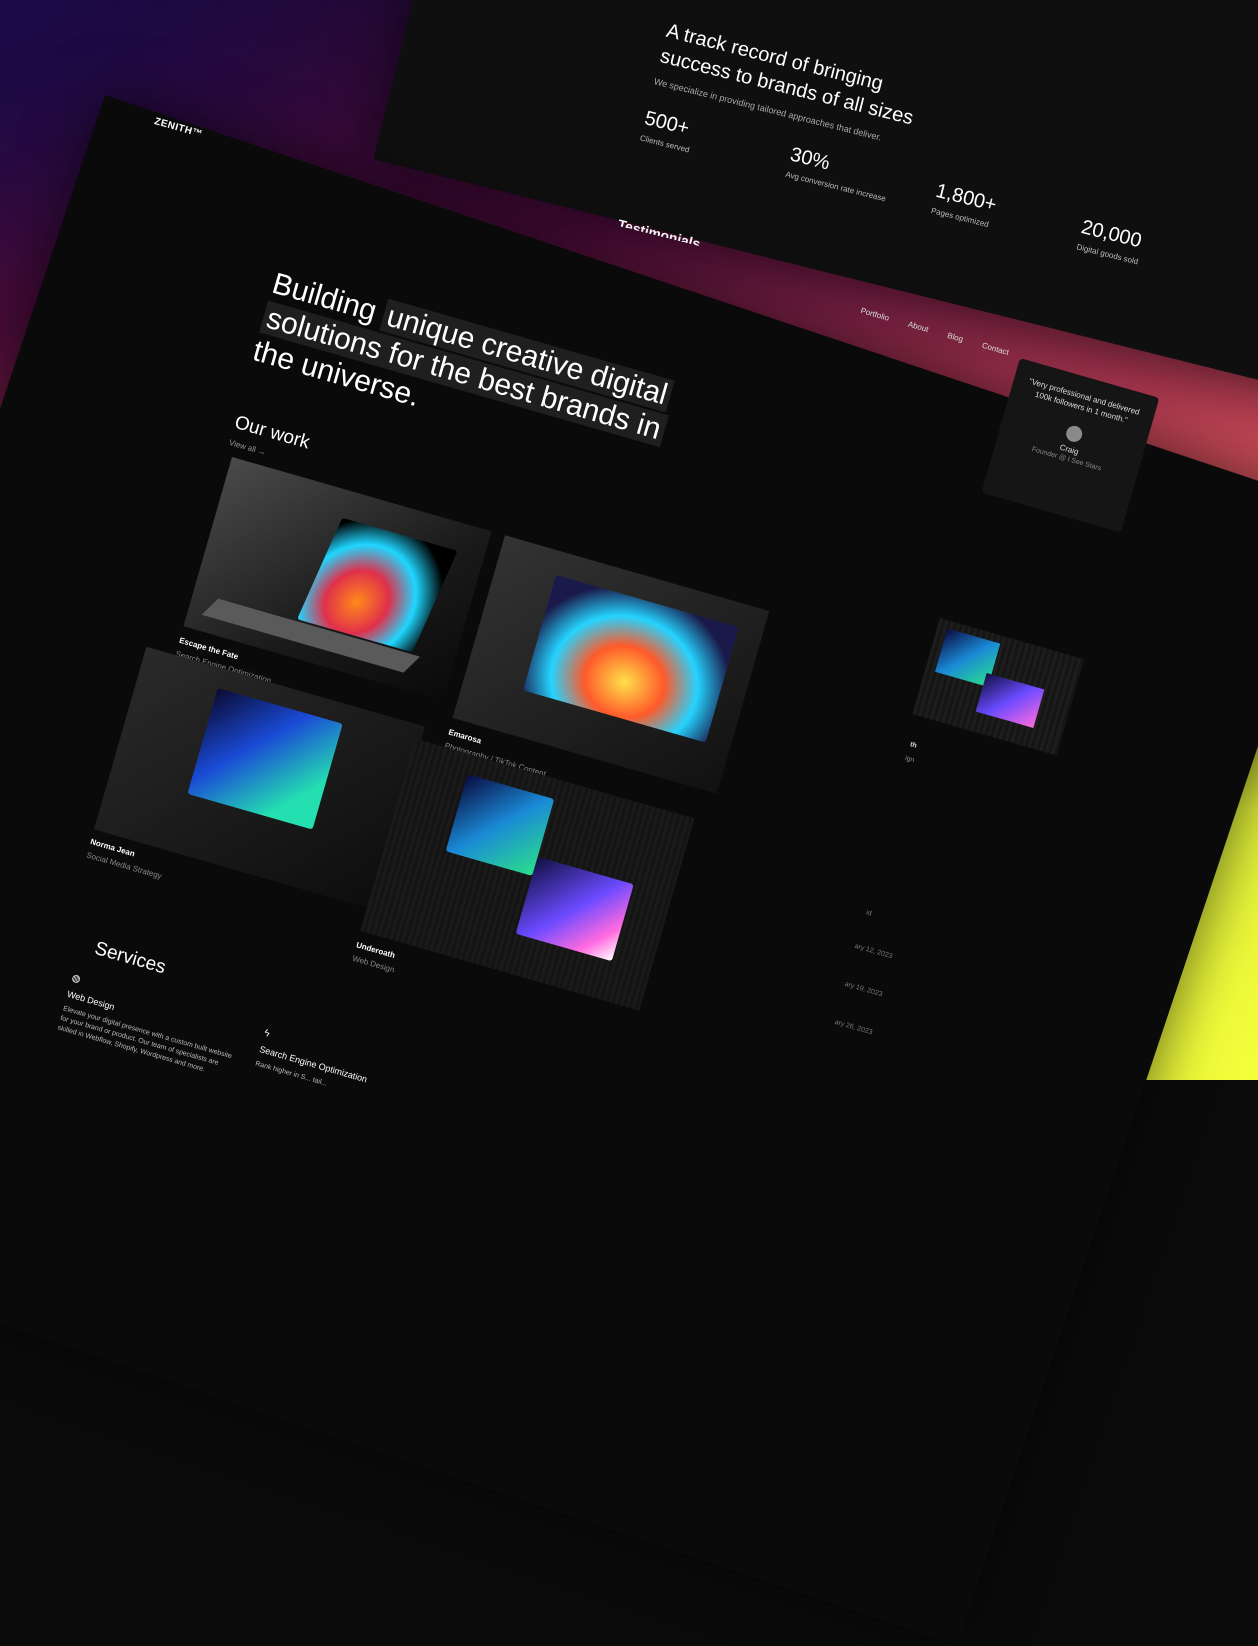 The height and width of the screenshot is (1646, 1258). Describe the element at coordinates (1010, 700) in the screenshot. I see `laptop-screen` at that location.